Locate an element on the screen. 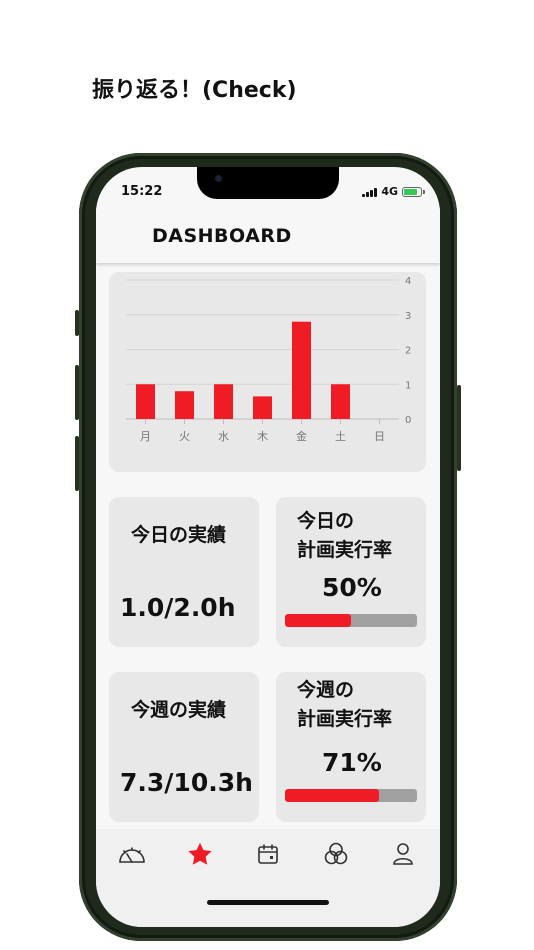 The image size is (534, 950). circles-icon is located at coordinates (336, 853).